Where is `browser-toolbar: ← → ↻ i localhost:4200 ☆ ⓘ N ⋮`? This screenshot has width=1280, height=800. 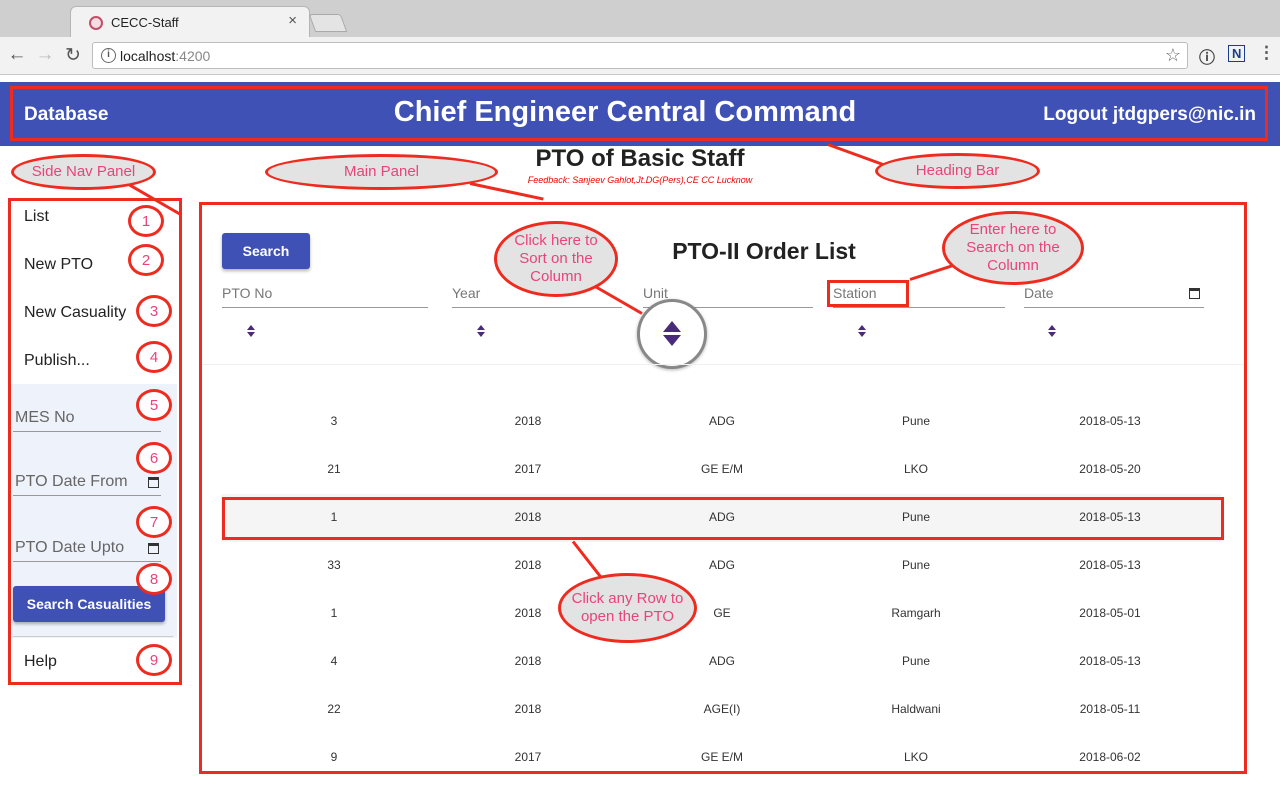 browser-toolbar: ← → ↻ i localhost:4200 ☆ ⓘ N ⋮ is located at coordinates (640, 56).